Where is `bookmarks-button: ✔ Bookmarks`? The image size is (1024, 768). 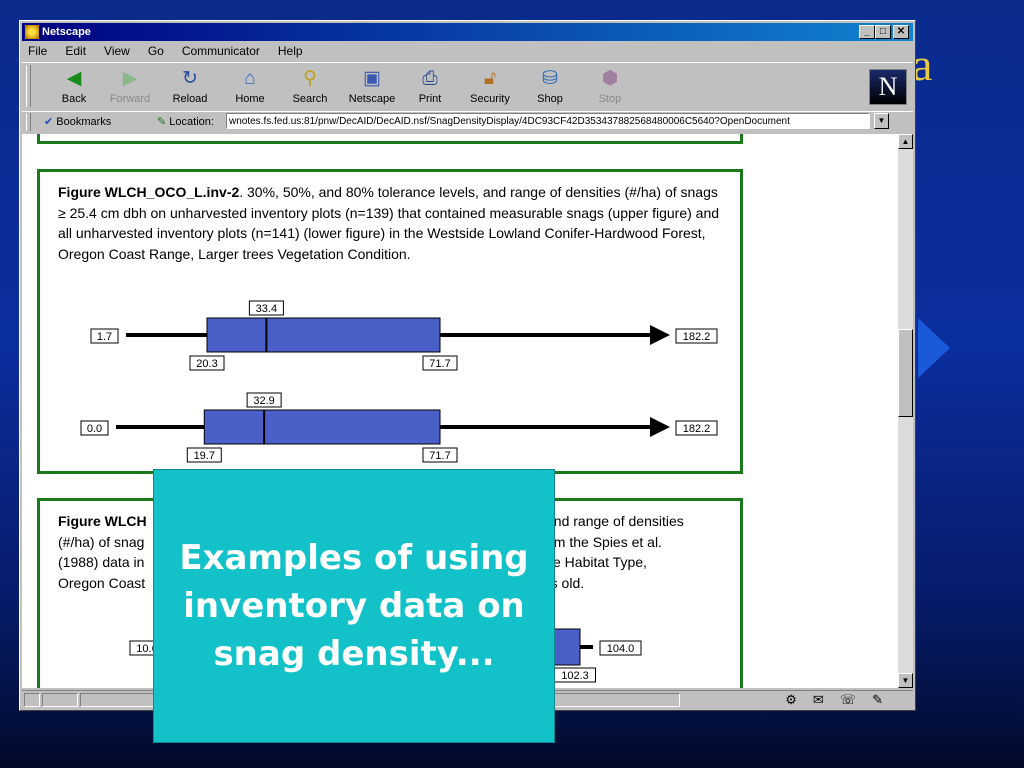
bookmarks-button: ✔ Bookmarks is located at coordinates (77, 121).